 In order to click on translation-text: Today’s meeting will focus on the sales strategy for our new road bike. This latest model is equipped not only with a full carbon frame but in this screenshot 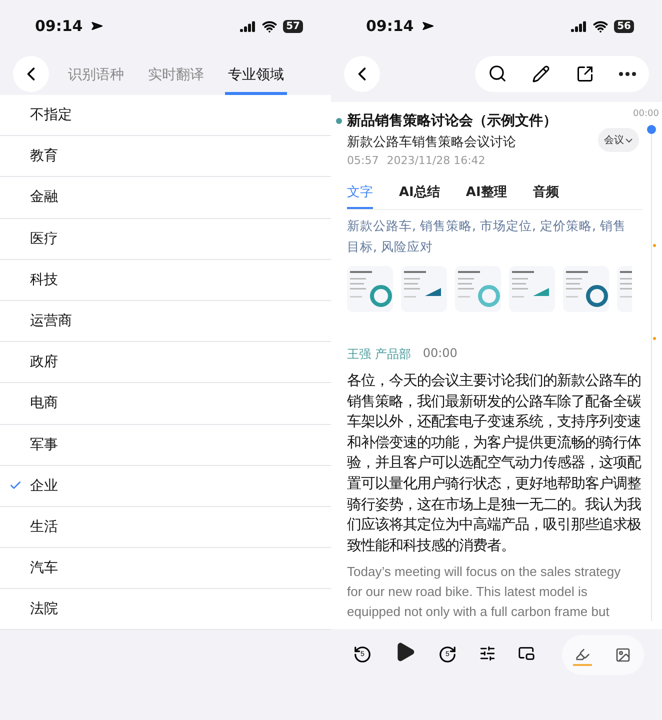, I will do `click(484, 592)`.